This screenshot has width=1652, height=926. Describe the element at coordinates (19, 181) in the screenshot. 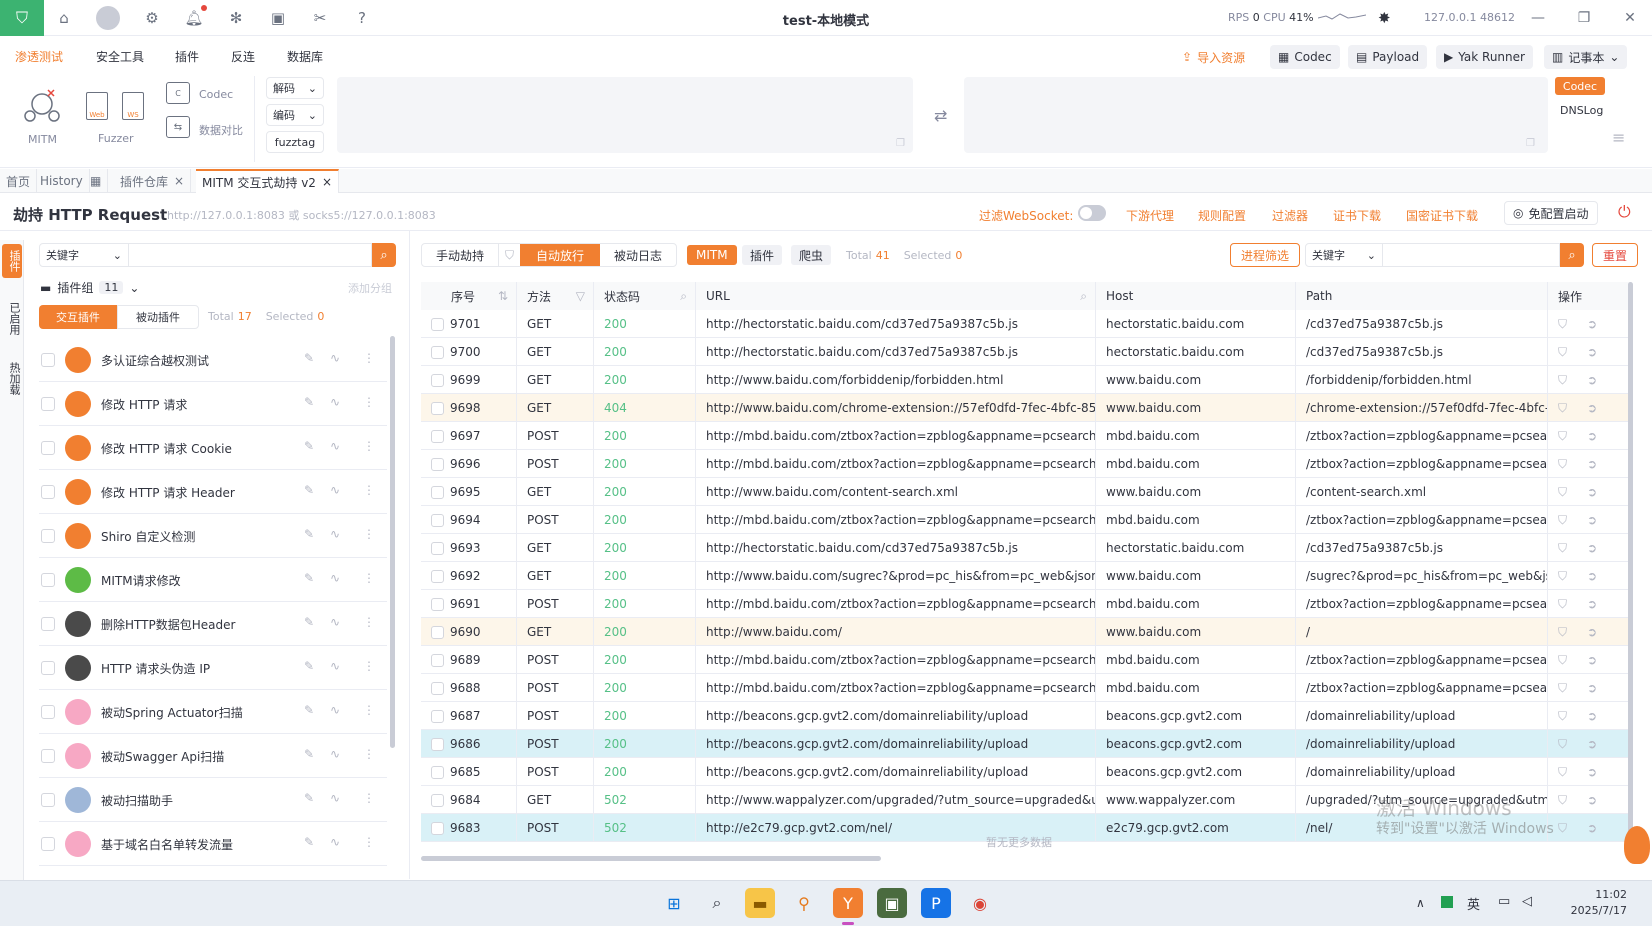

I see `tab-home: 首页` at that location.